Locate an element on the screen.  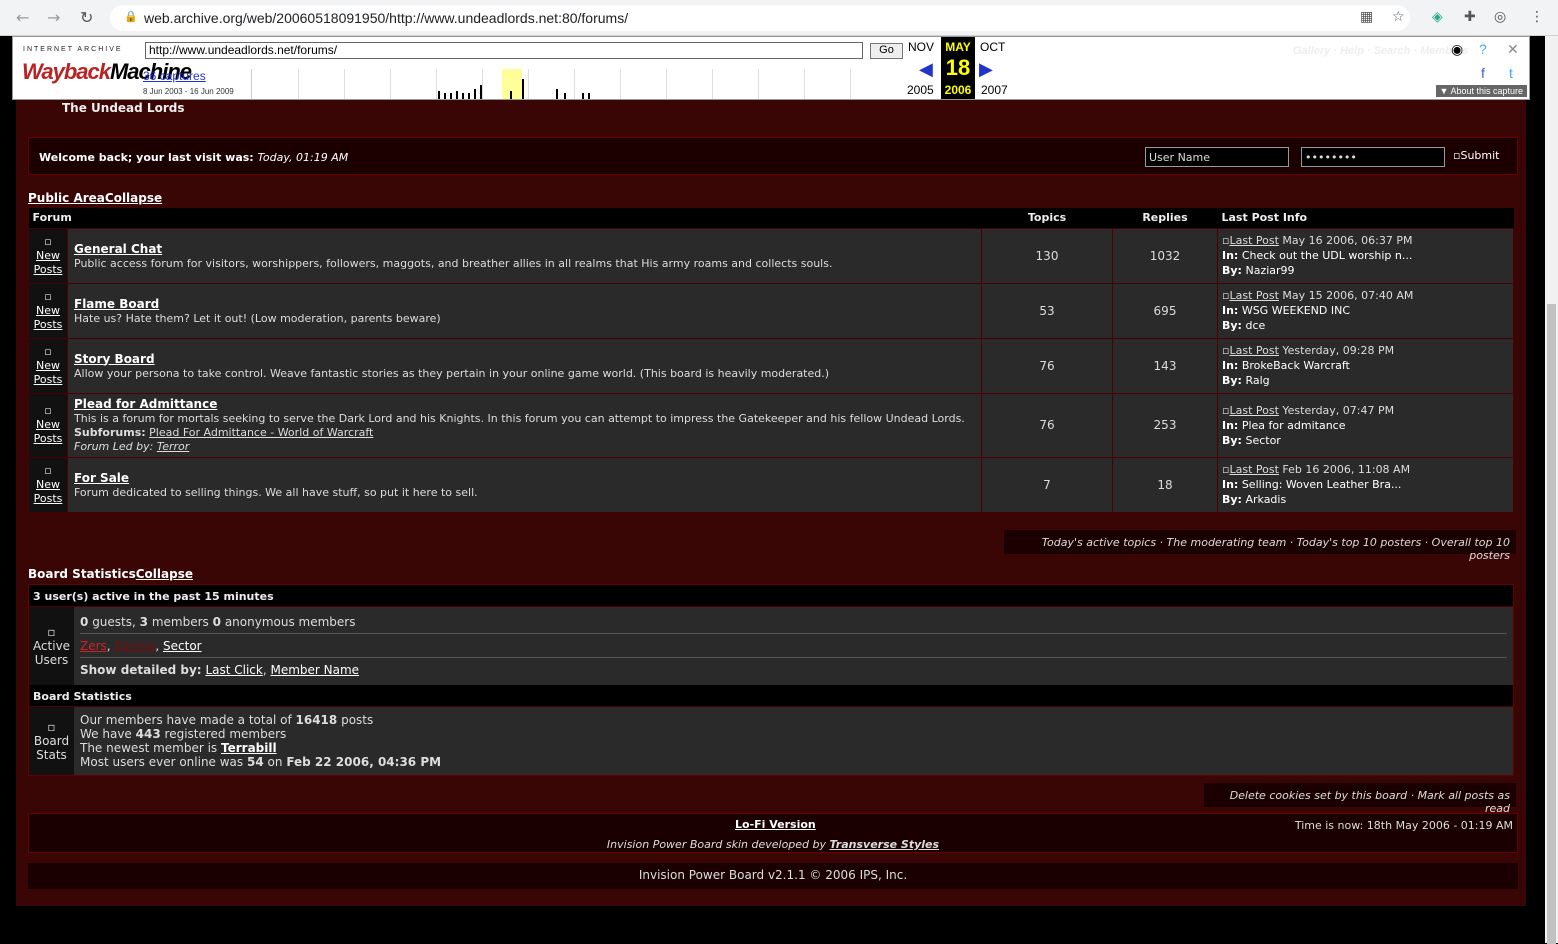
user-link: Sector is located at coordinates (182, 646).